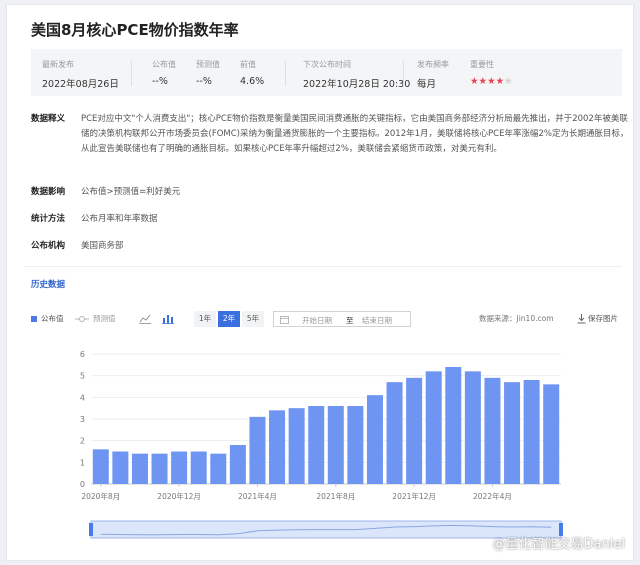 The height and width of the screenshot is (565, 640). I want to click on legend-forecast-icon, so click(82, 319).